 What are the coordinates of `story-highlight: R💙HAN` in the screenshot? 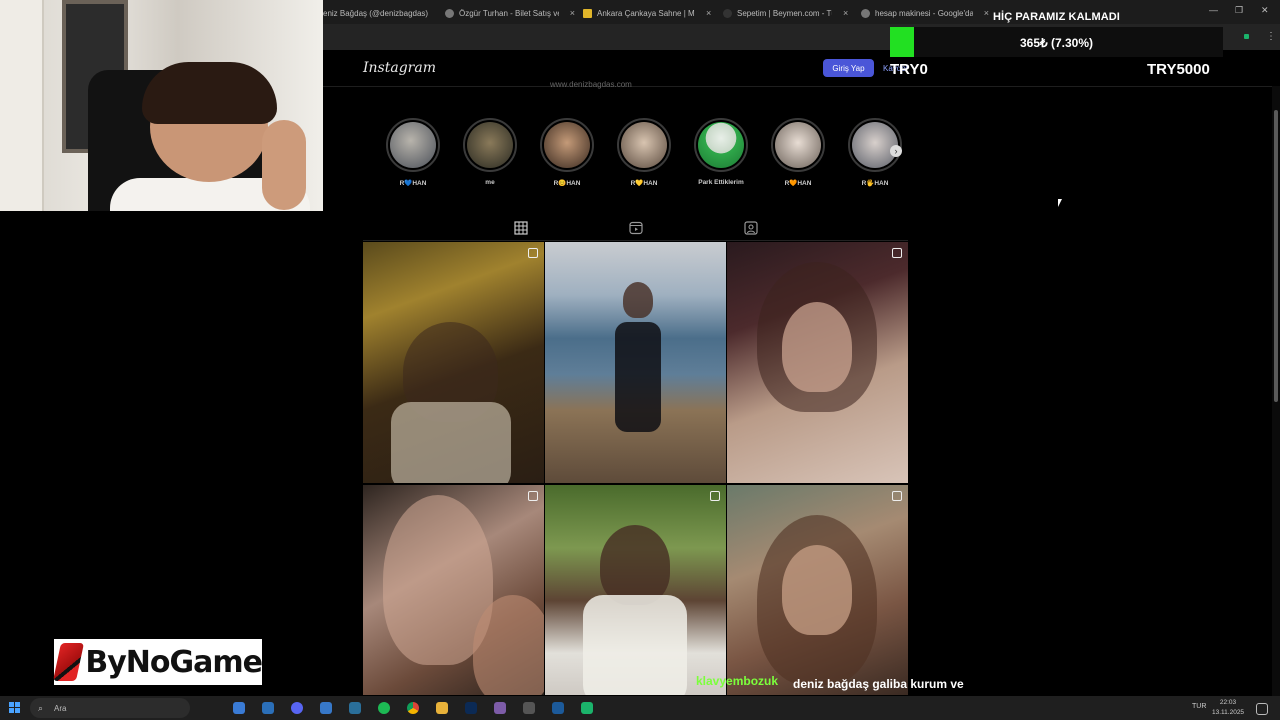 It's located at (413, 152).